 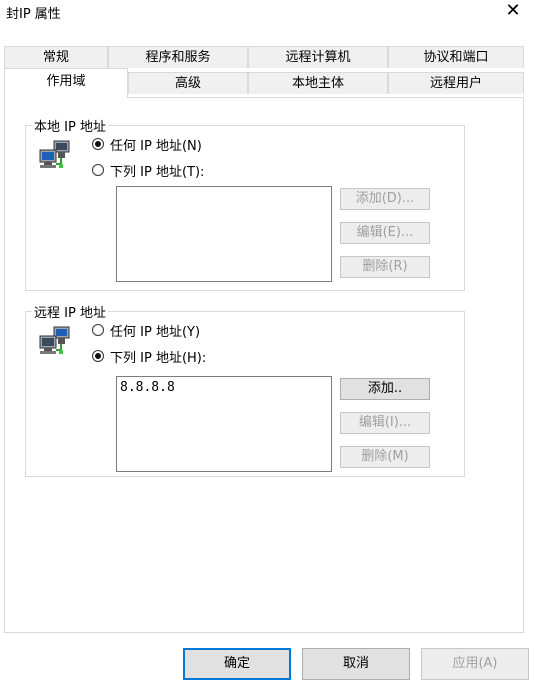 What do you see at coordinates (70, 125) in the screenshot?
I see `local-ip-title: 本地 IP 地址` at bounding box center [70, 125].